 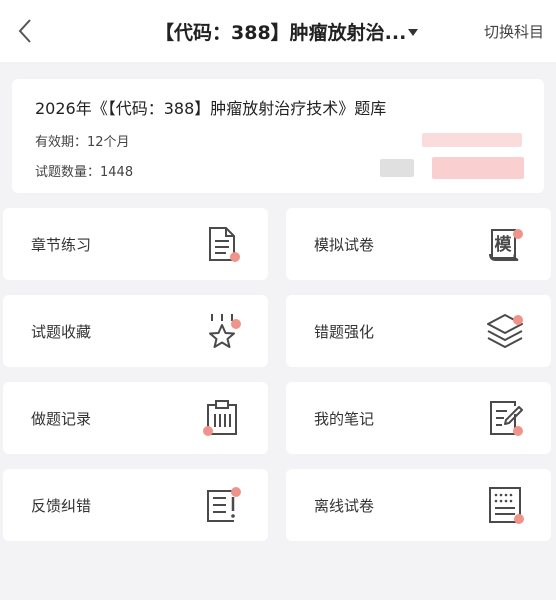 I want to click on switch-subject-button: 切换科目, so click(x=514, y=31).